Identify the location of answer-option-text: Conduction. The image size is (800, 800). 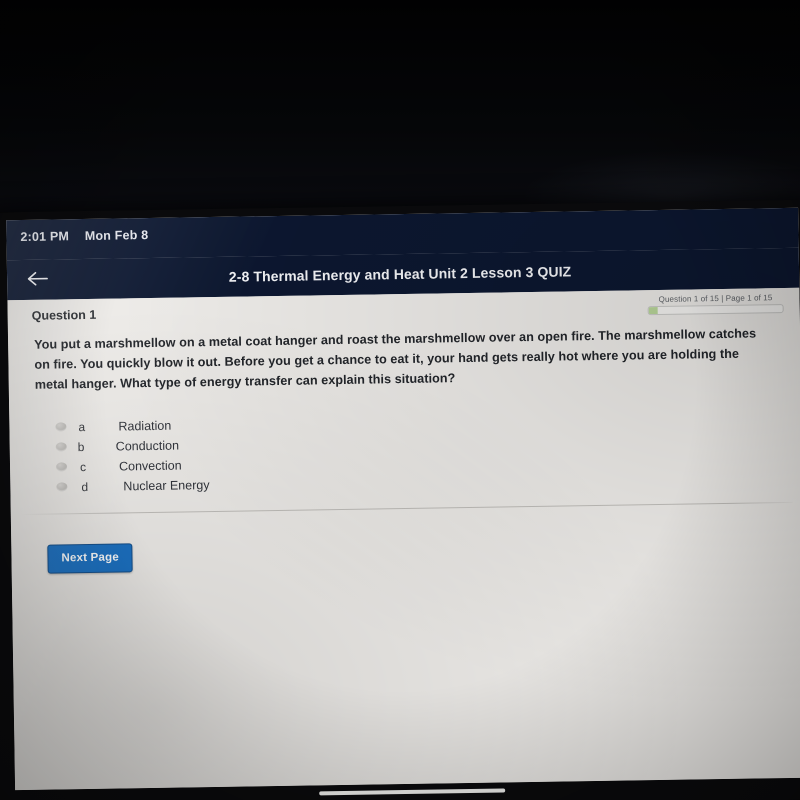
(147, 446).